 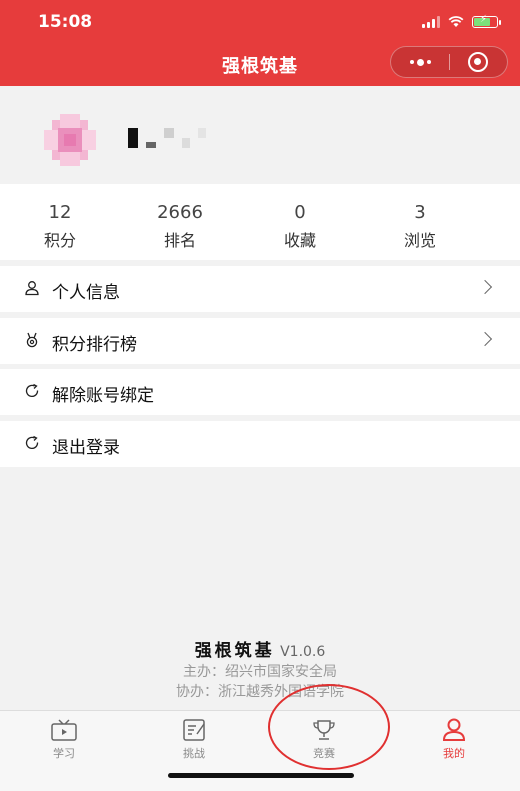 I want to click on menu-item-label: 个人信息, so click(x=86, y=293).